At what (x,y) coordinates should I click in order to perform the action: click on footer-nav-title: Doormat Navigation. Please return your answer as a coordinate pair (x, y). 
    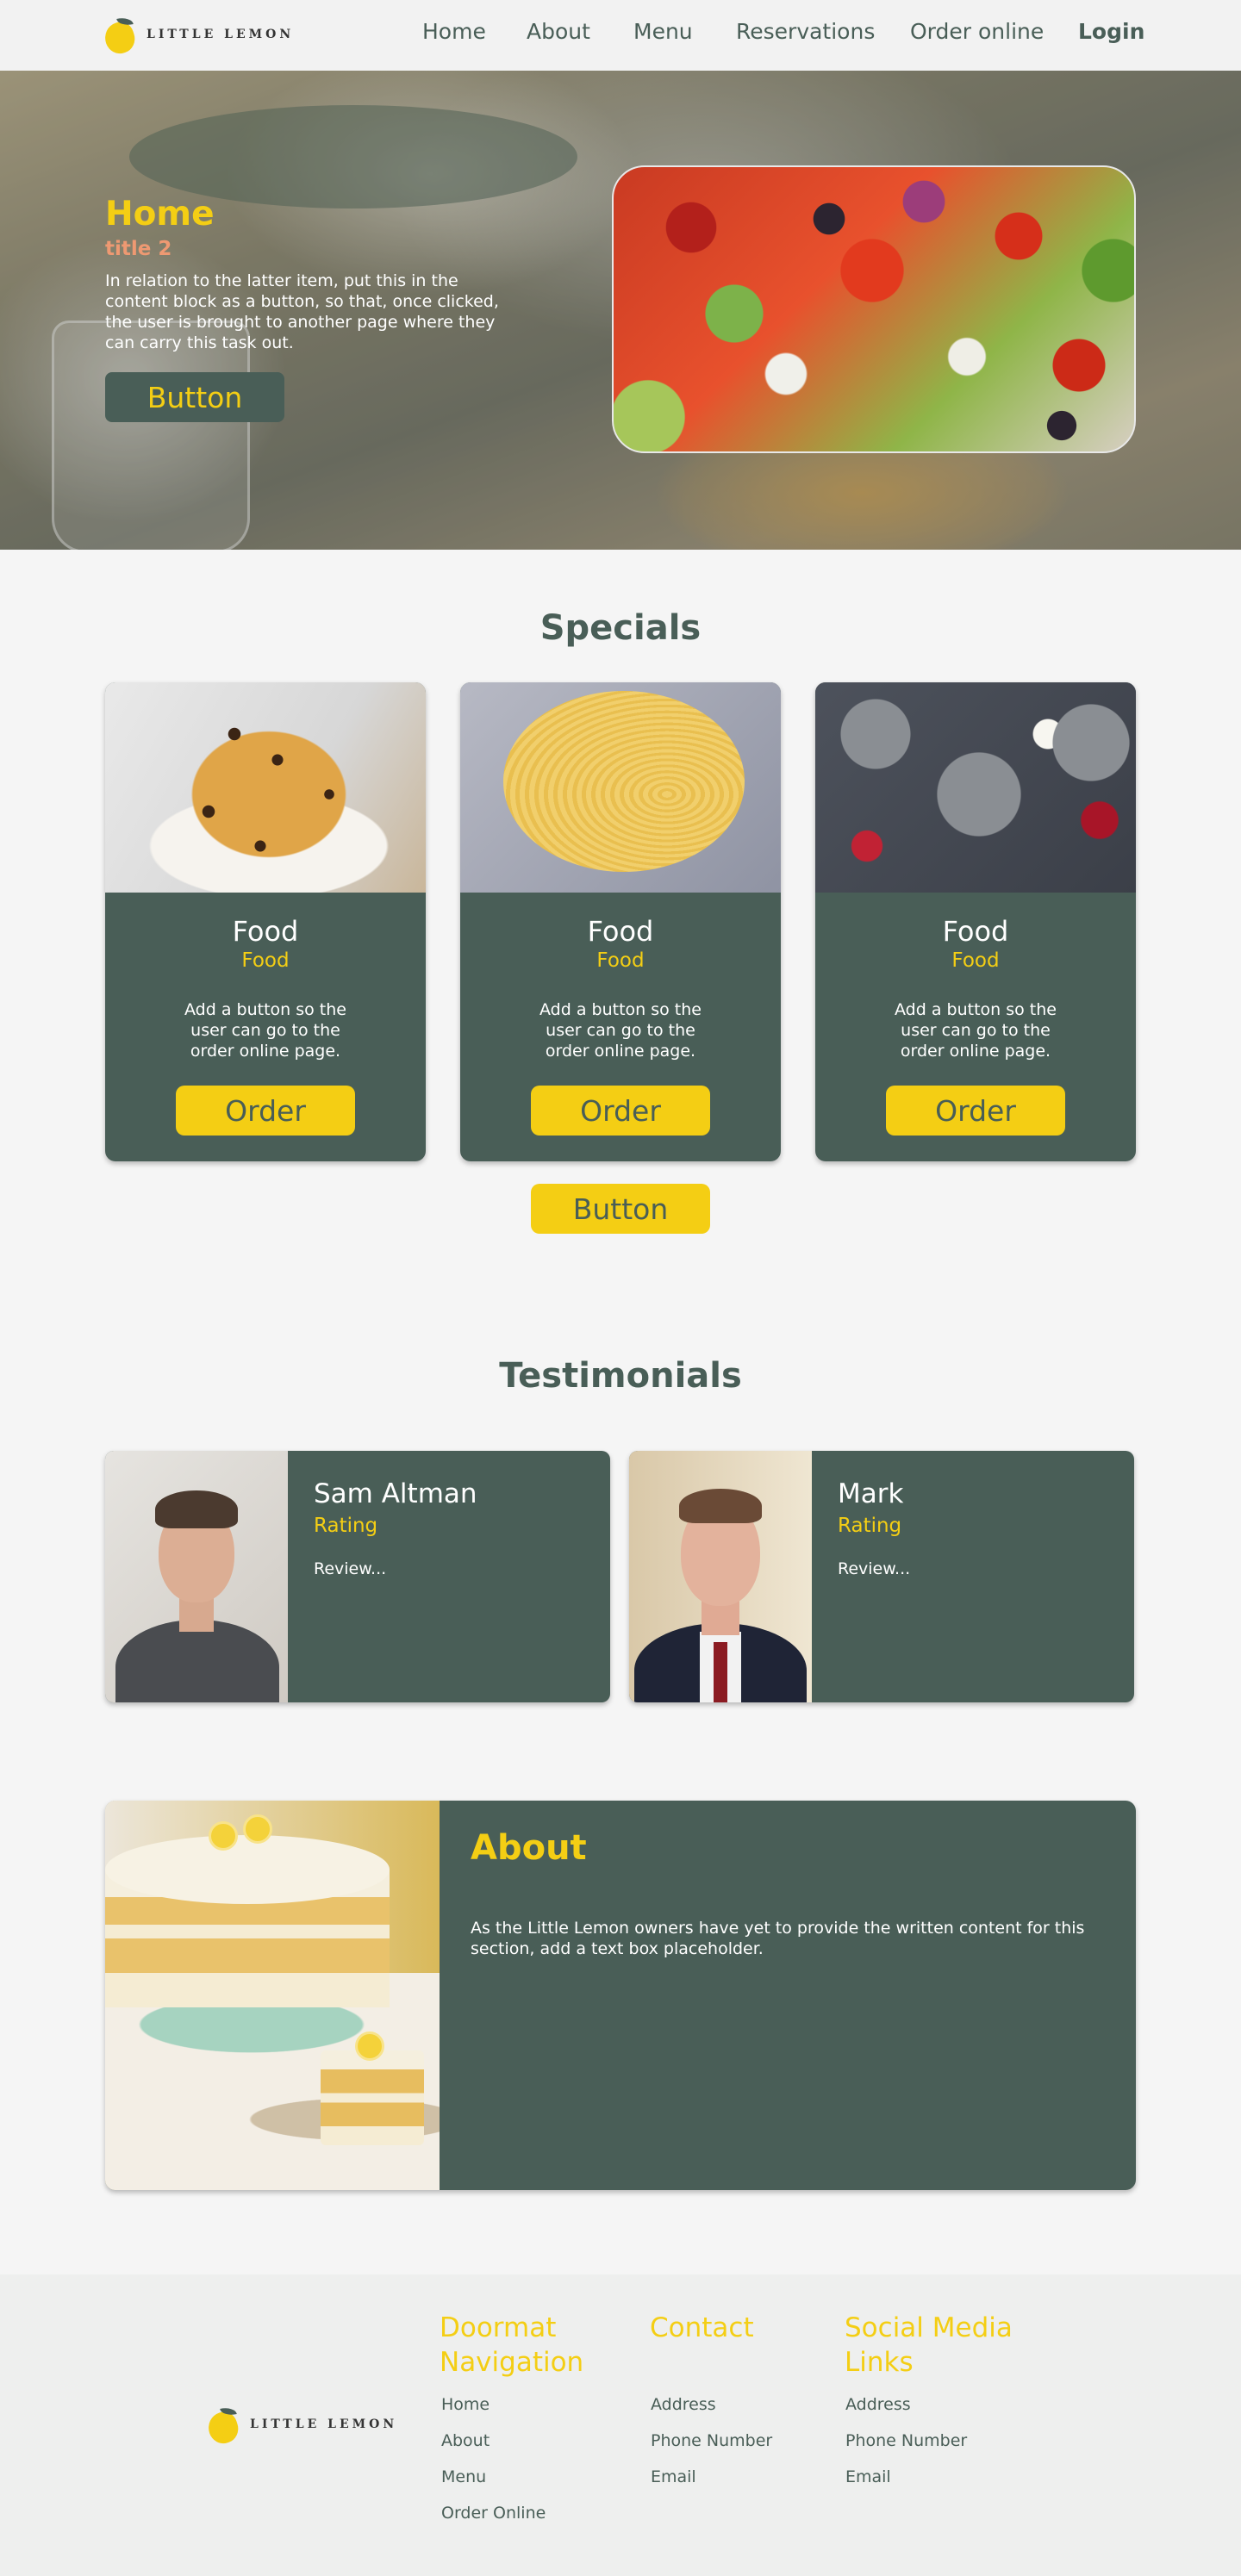
    Looking at the image, I should click on (512, 2345).